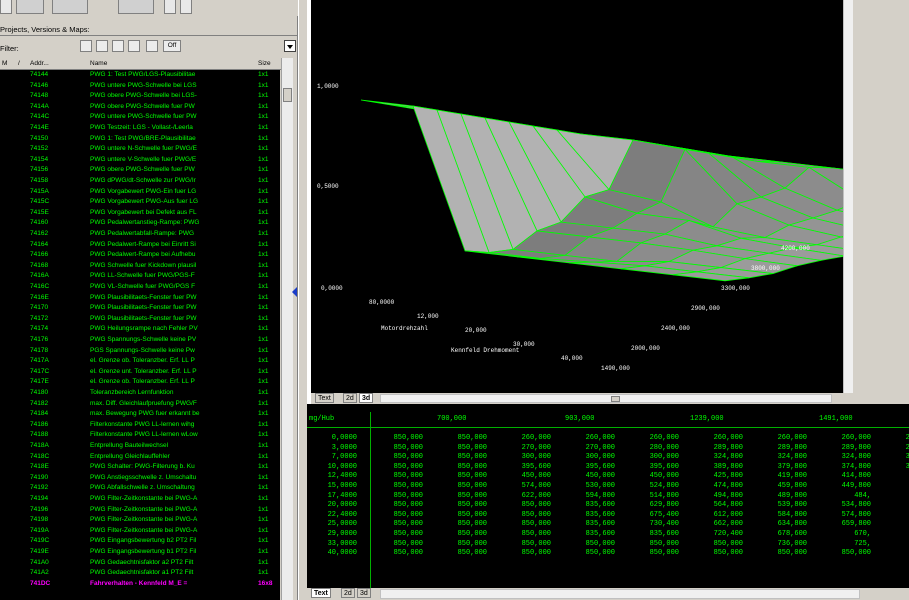  What do you see at coordinates (186, 7) in the screenshot?
I see `print-icon` at bounding box center [186, 7].